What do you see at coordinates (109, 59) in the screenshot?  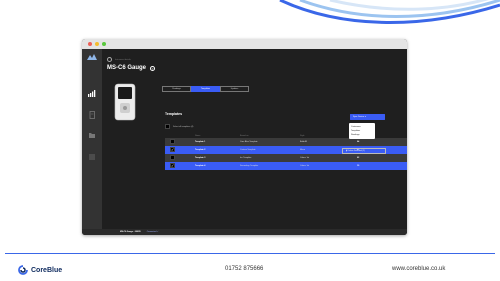 I see `back-circle-icon` at bounding box center [109, 59].